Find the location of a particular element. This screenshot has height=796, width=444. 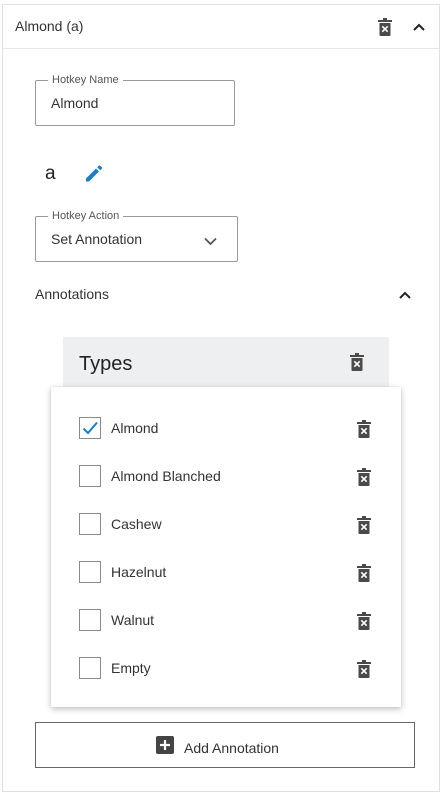

hotkey-name-legend: Hotkey Name is located at coordinates (85, 80).